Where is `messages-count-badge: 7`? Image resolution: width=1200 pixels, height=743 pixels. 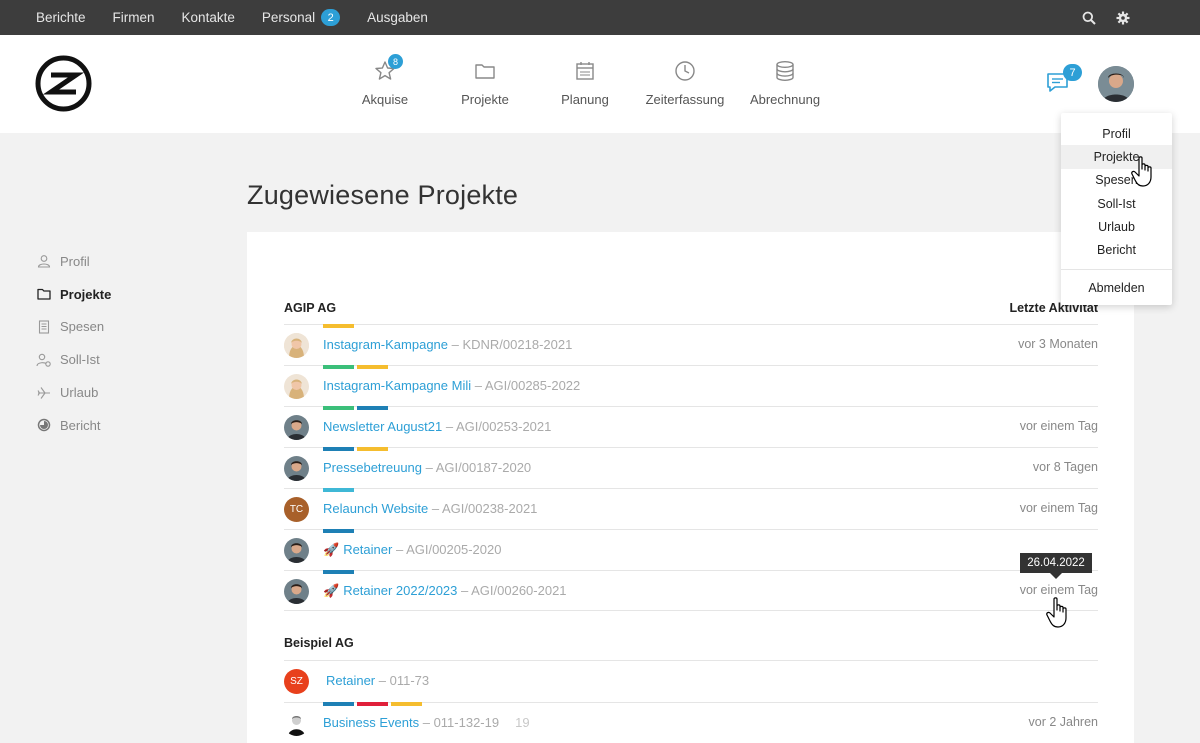 messages-count-badge: 7 is located at coordinates (1072, 72).